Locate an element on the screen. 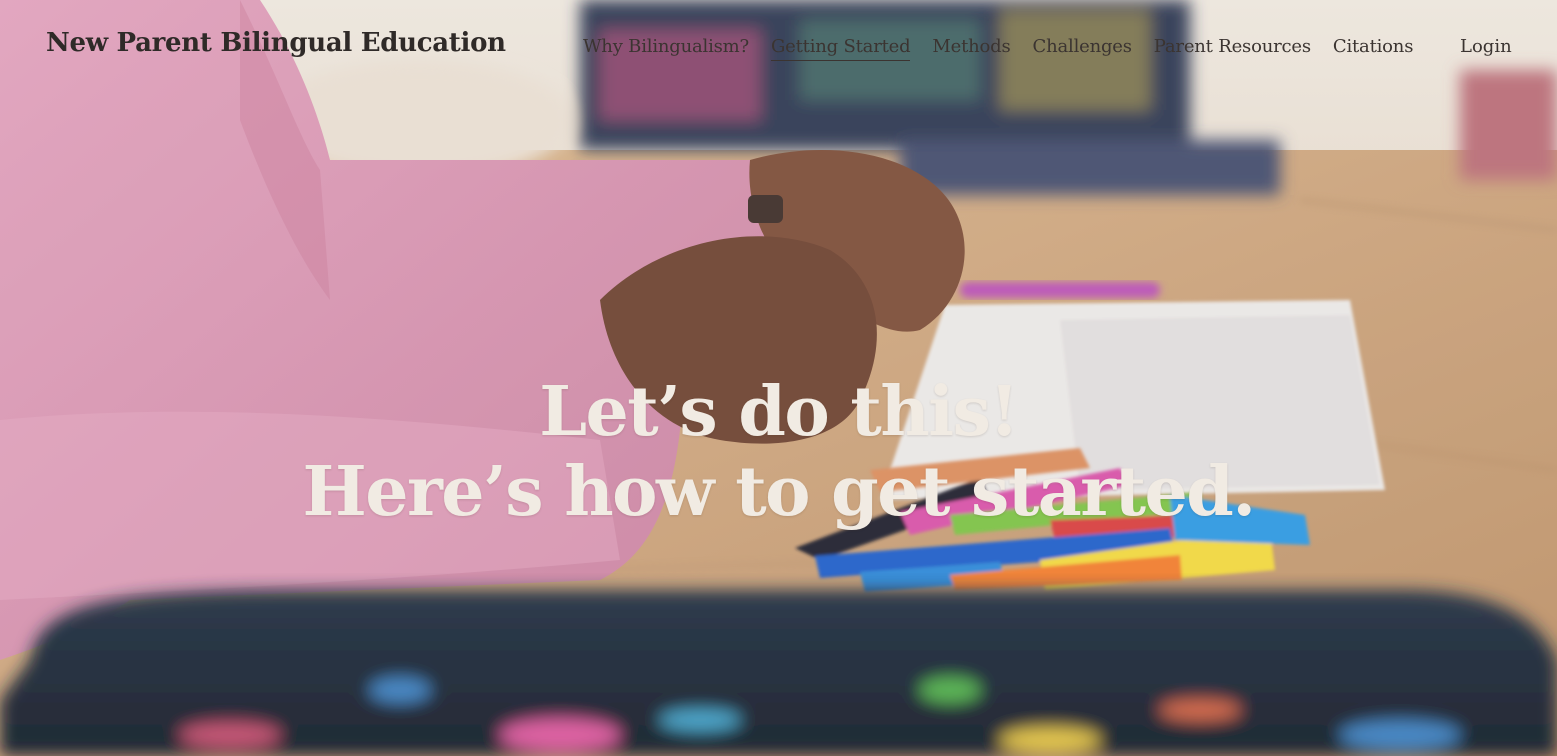 The width and height of the screenshot is (1557, 756). nav-item-why-bilingualism: Why Bilingualism? is located at coordinates (666, 48).